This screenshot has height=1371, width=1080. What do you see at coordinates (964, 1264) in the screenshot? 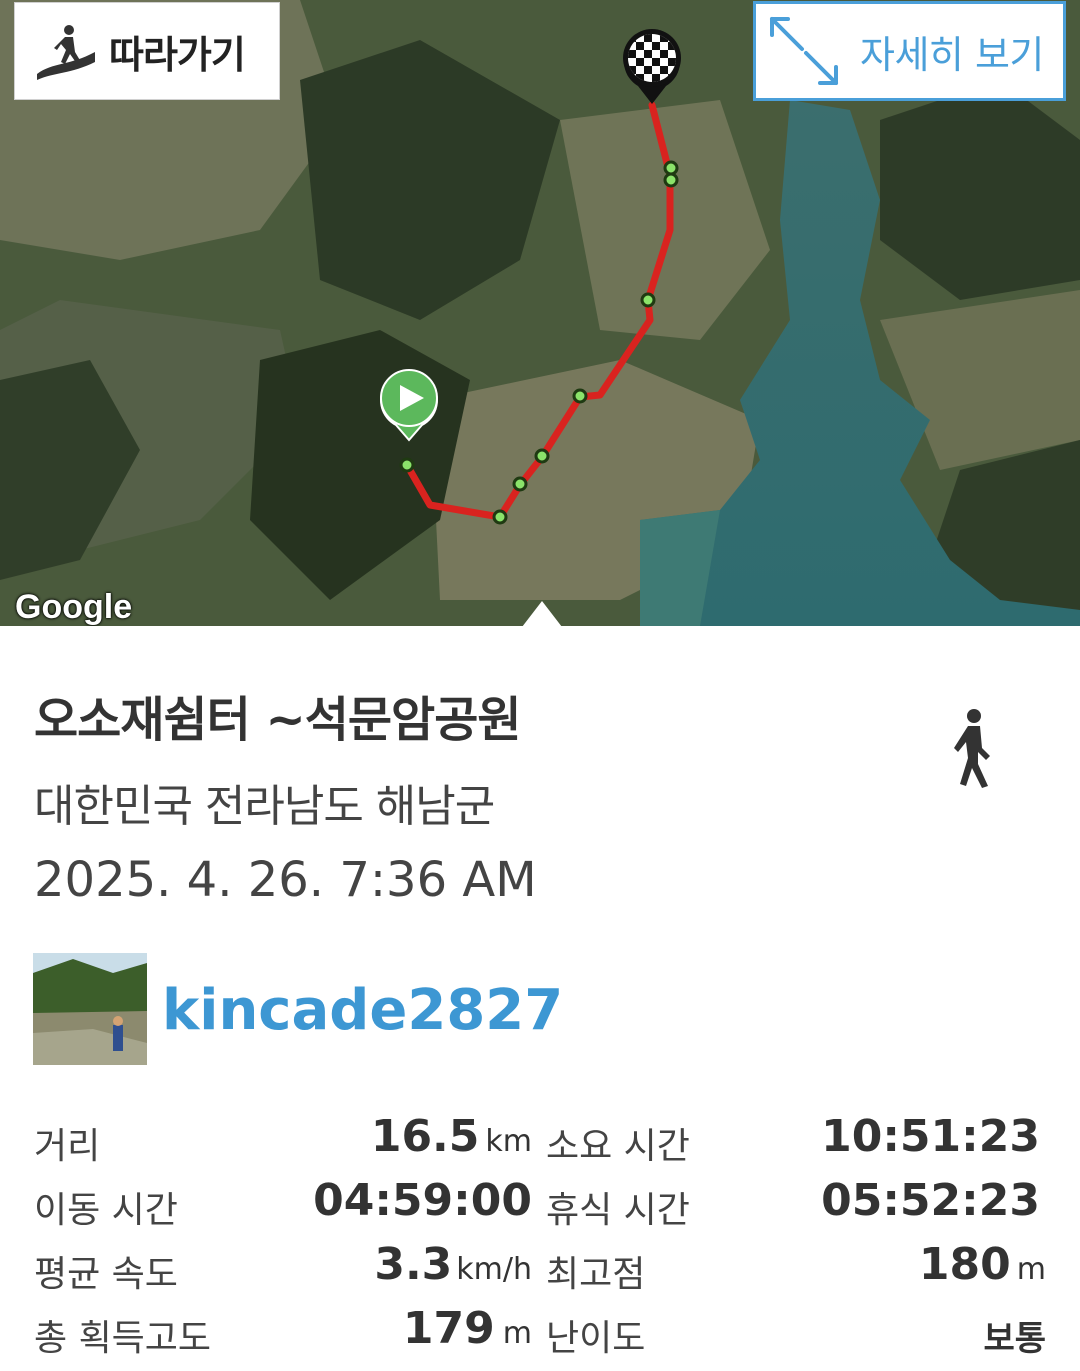
I see `max-altitude-value: 180` at bounding box center [964, 1264].